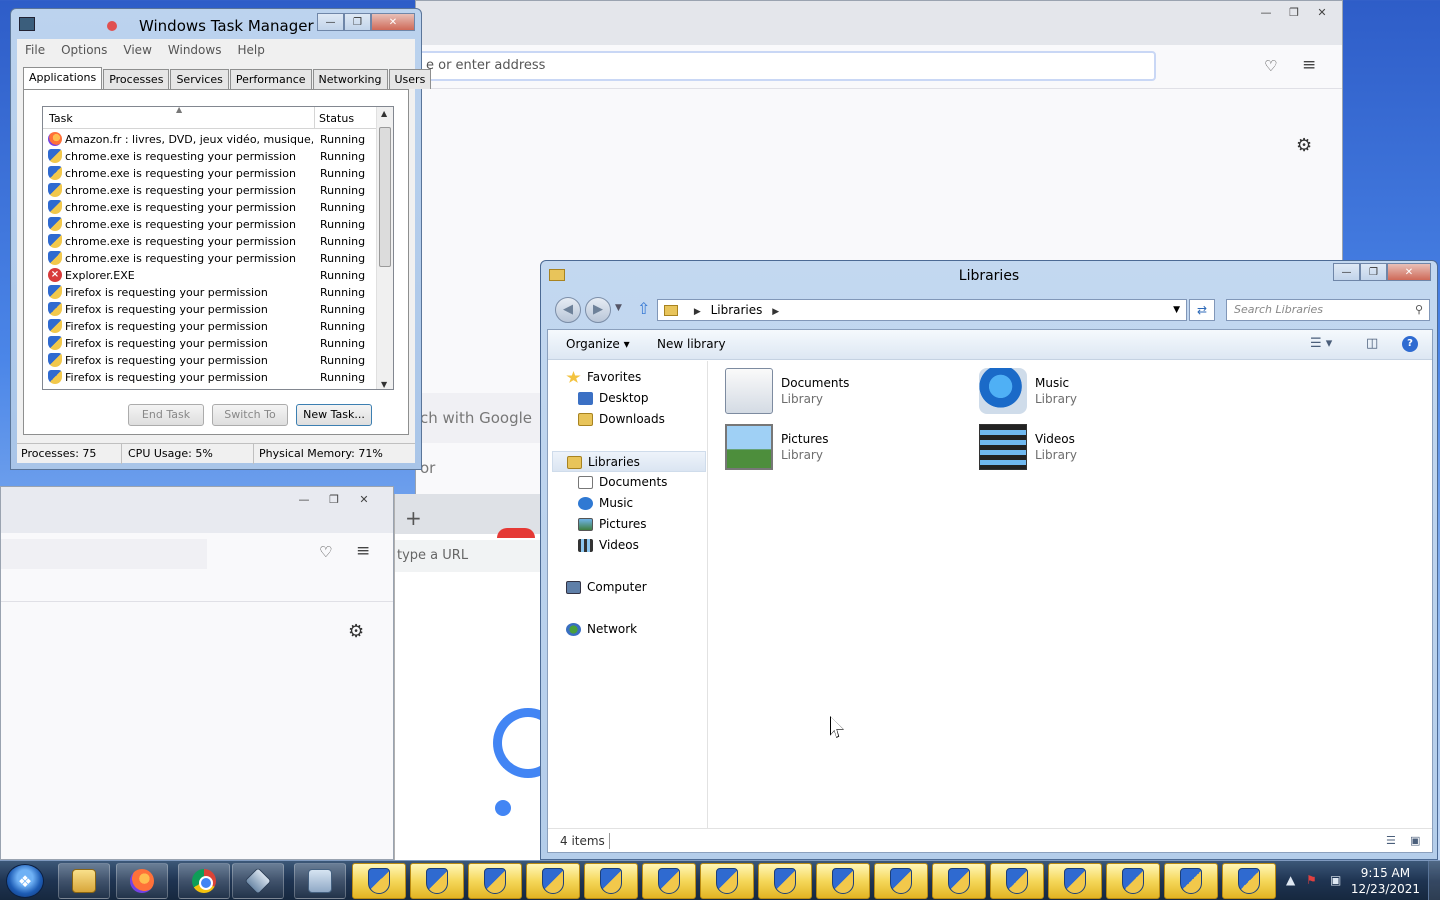  I want to click on chrome-tab, so click(516, 533).